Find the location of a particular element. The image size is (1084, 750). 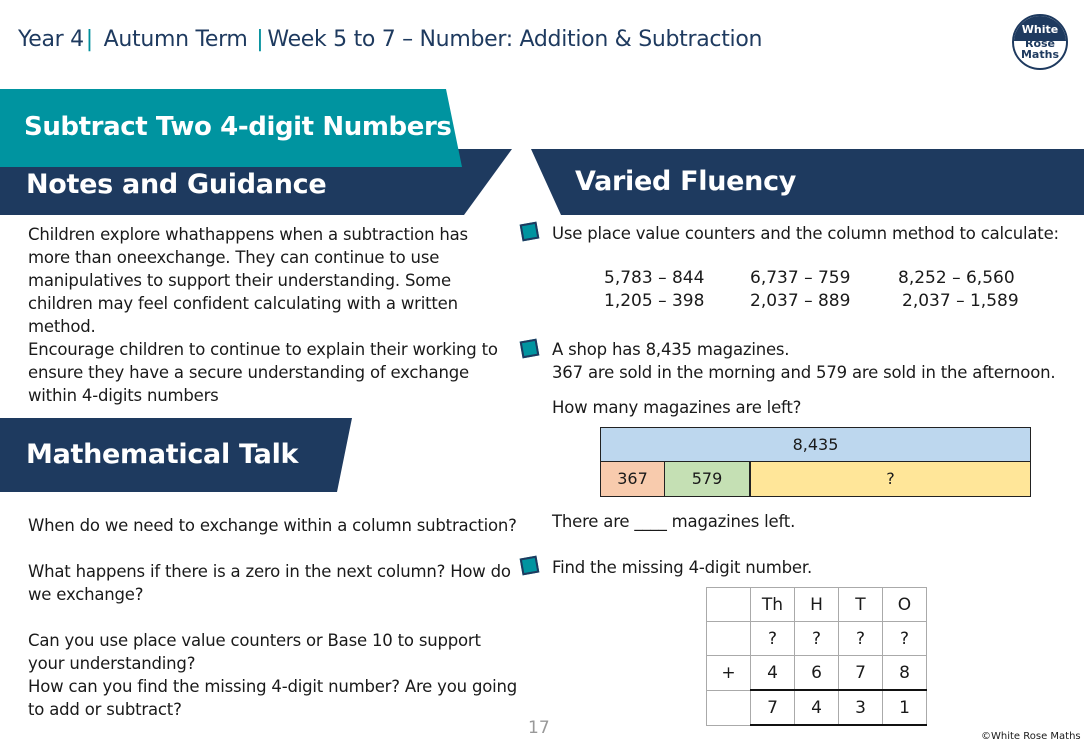

table-row-answer: 7 4 3 1 is located at coordinates (816, 707).